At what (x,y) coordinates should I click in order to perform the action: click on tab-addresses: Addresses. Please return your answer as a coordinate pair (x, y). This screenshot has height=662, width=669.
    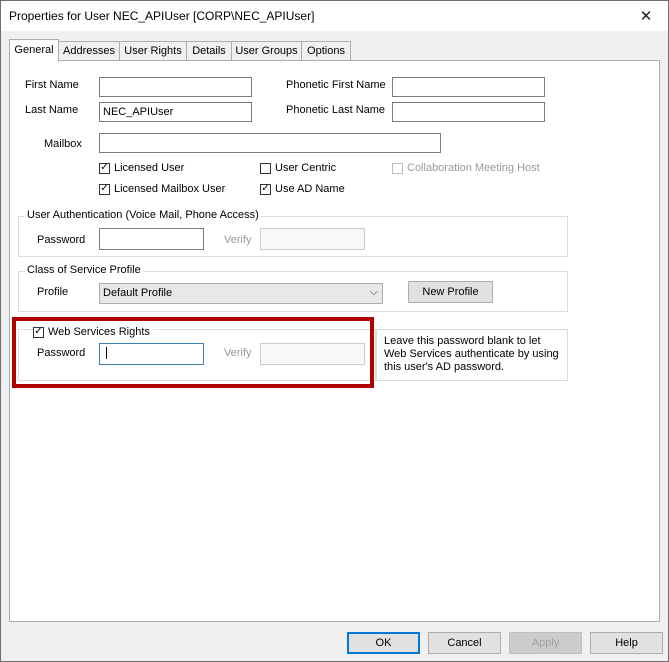
    Looking at the image, I should click on (89, 50).